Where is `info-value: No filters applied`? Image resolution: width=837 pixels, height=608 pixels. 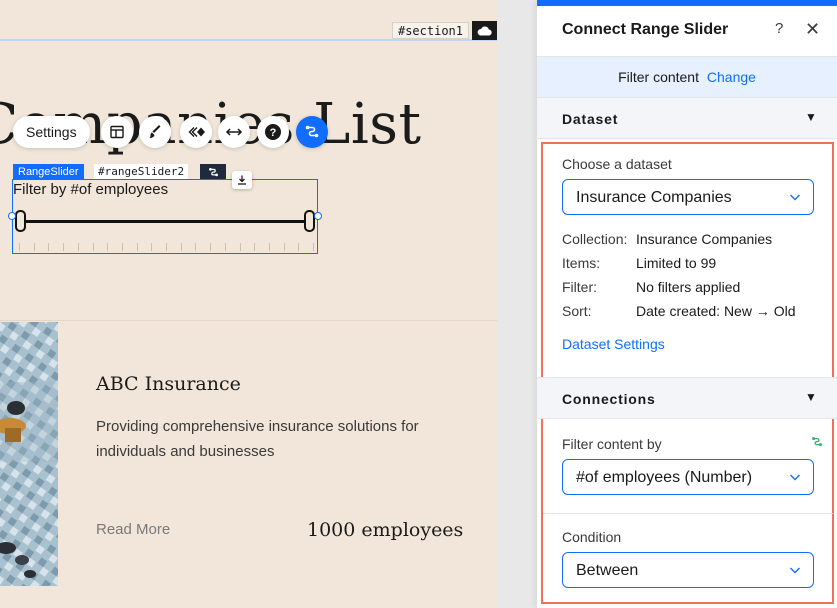 info-value: No filters applied is located at coordinates (688, 287).